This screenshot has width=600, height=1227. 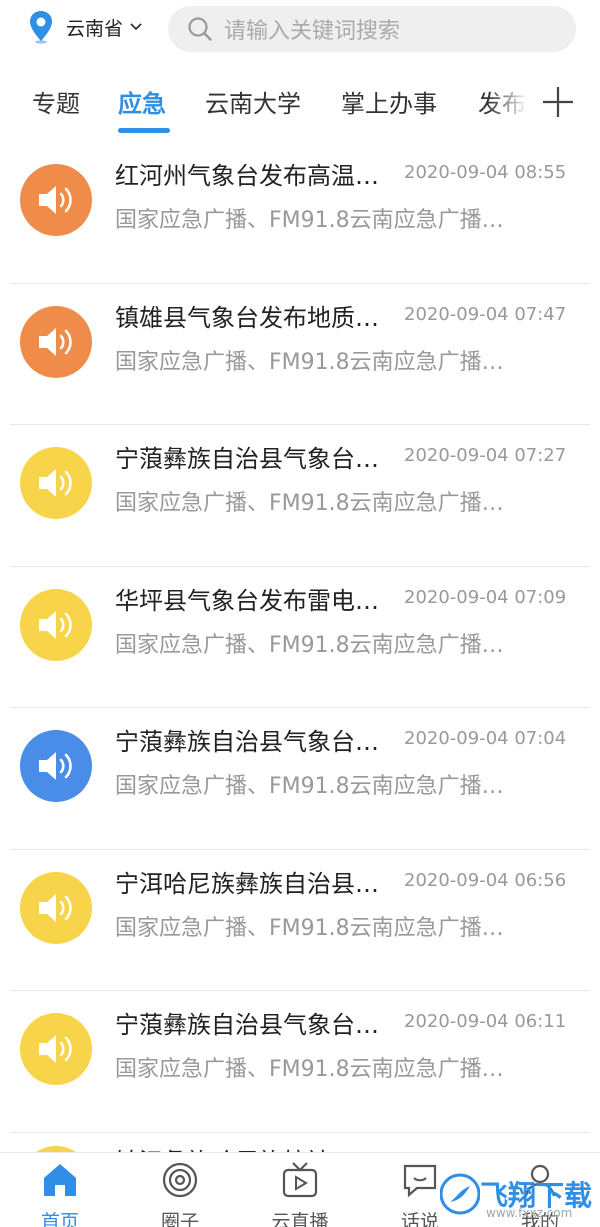 I want to click on nav-home-label: 首页, so click(x=59, y=1219).